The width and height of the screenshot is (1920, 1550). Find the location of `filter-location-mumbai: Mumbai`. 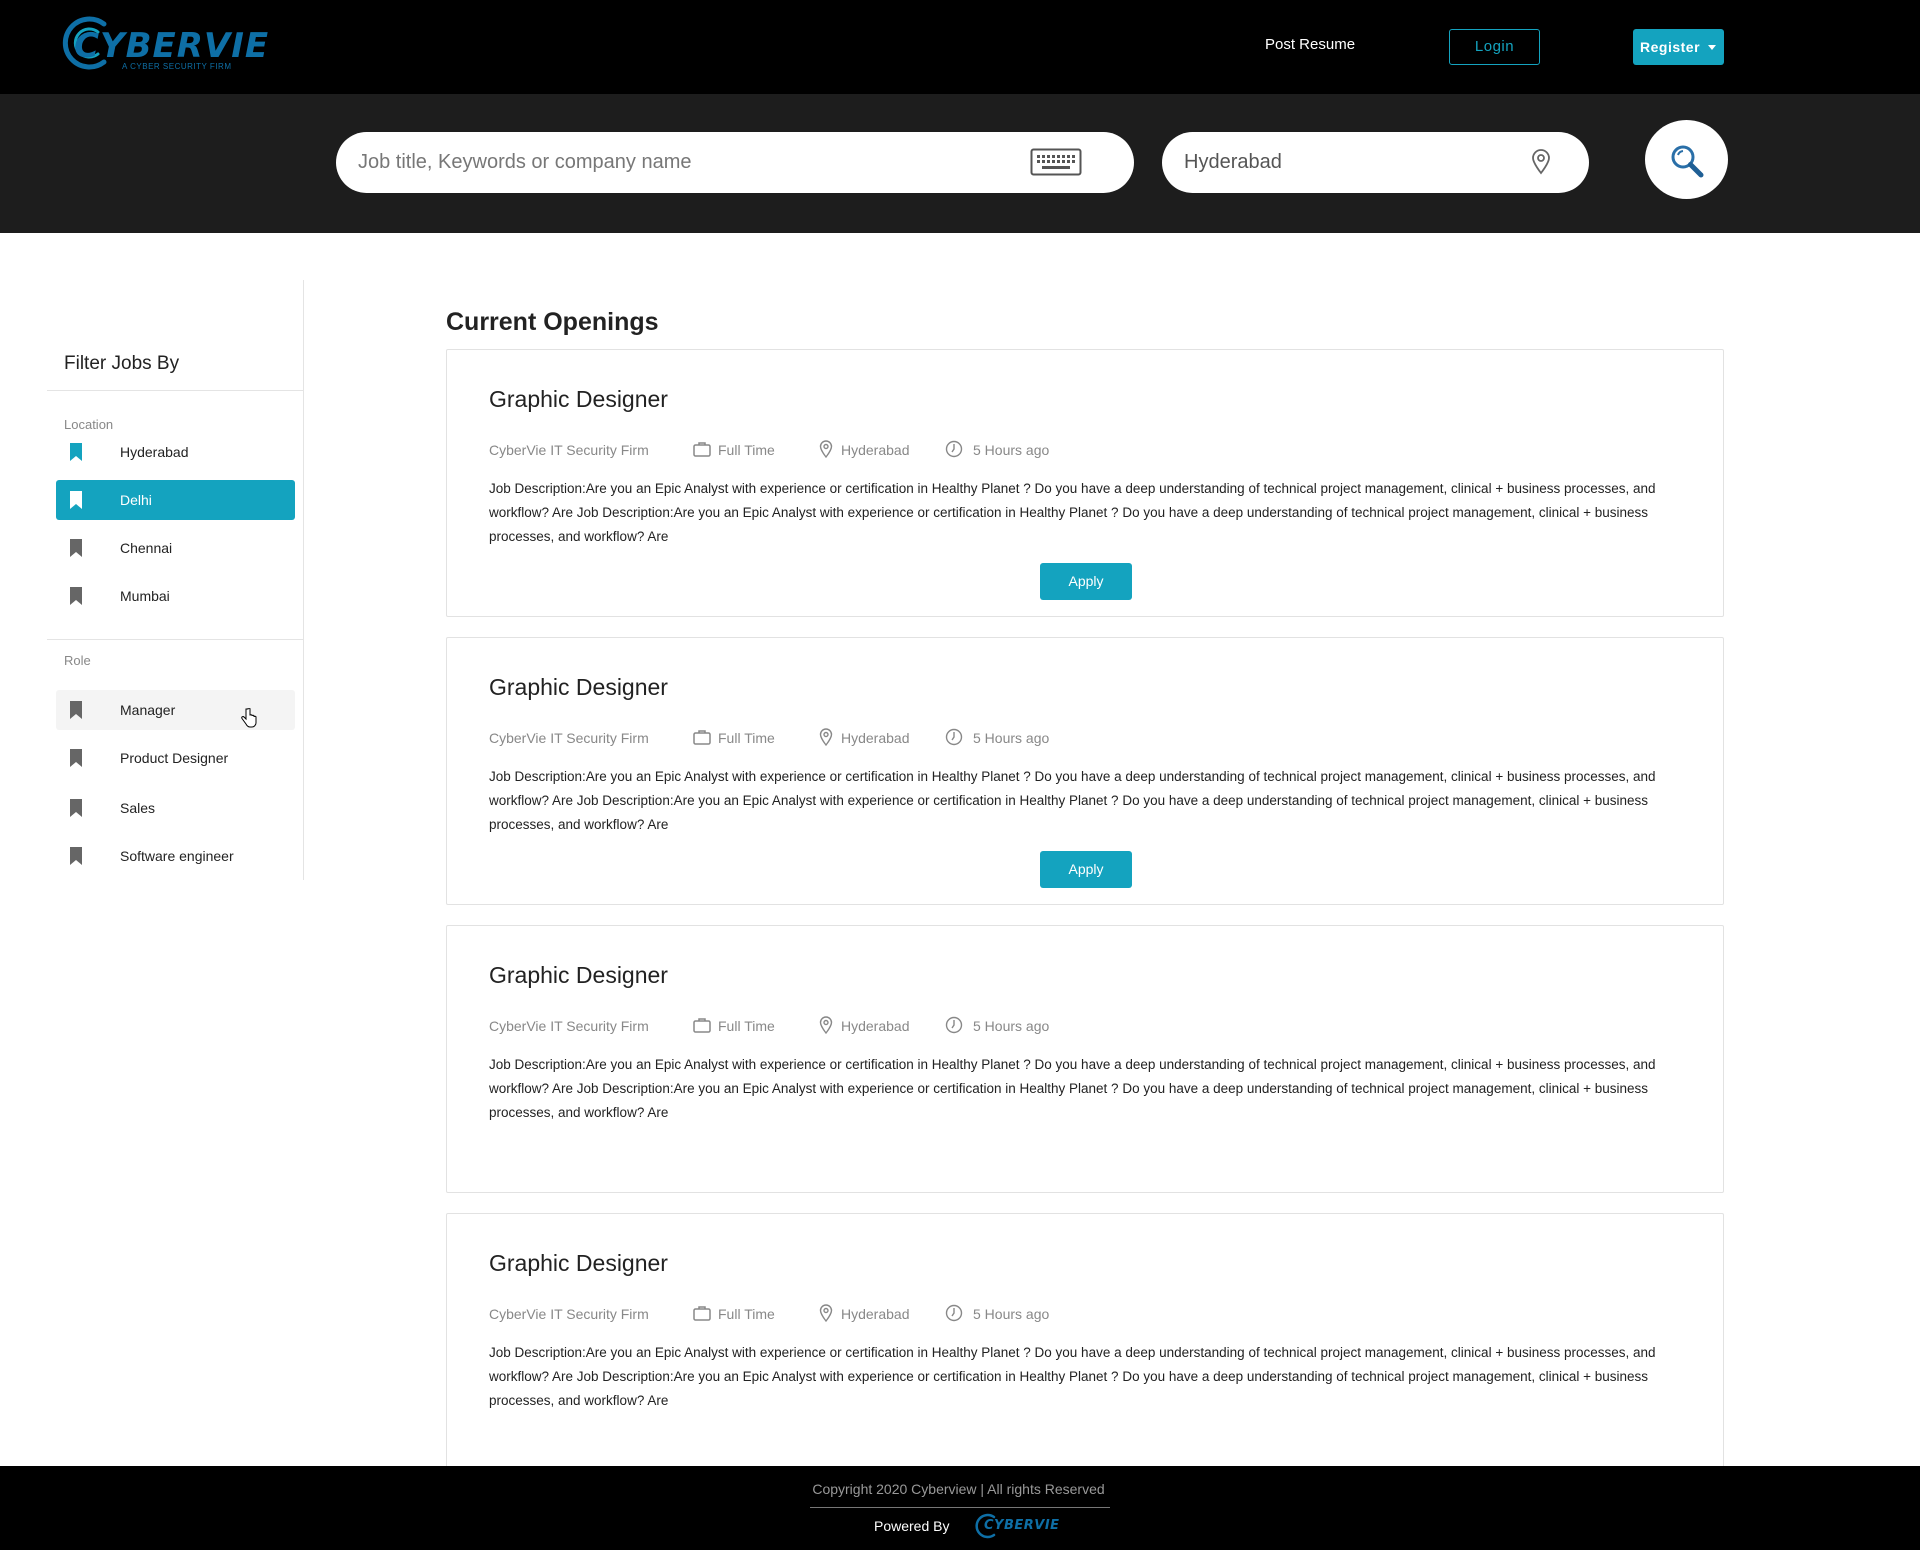

filter-location-mumbai: Mumbai is located at coordinates (175, 596).